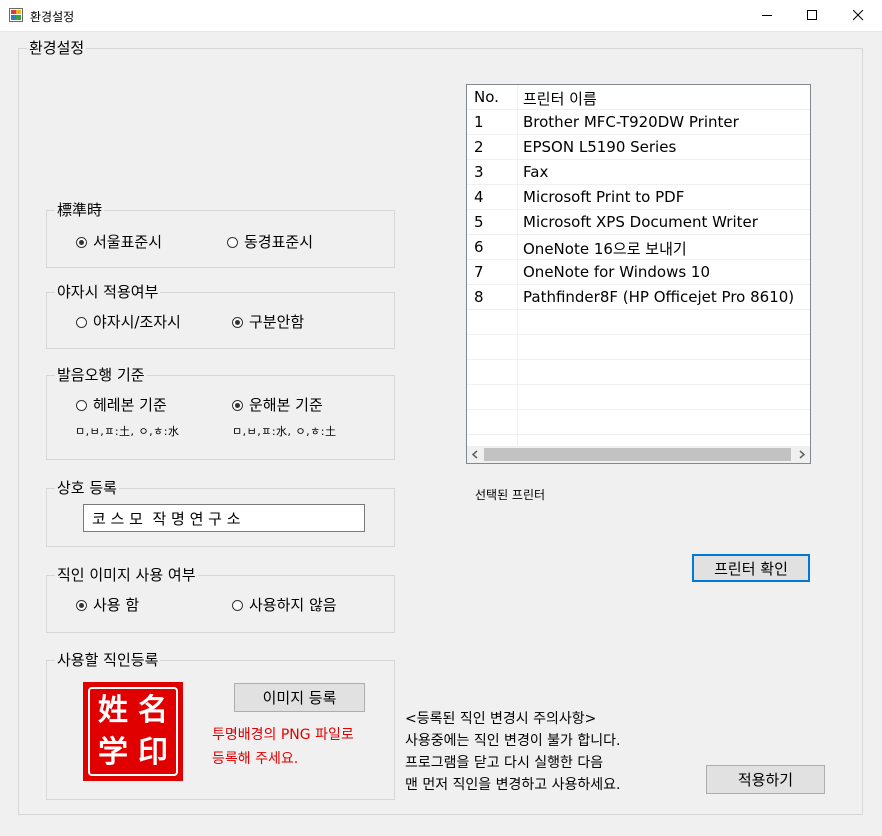 The image size is (882, 836). What do you see at coordinates (638, 172) in the screenshot?
I see `table-row: 3 Fax` at bounding box center [638, 172].